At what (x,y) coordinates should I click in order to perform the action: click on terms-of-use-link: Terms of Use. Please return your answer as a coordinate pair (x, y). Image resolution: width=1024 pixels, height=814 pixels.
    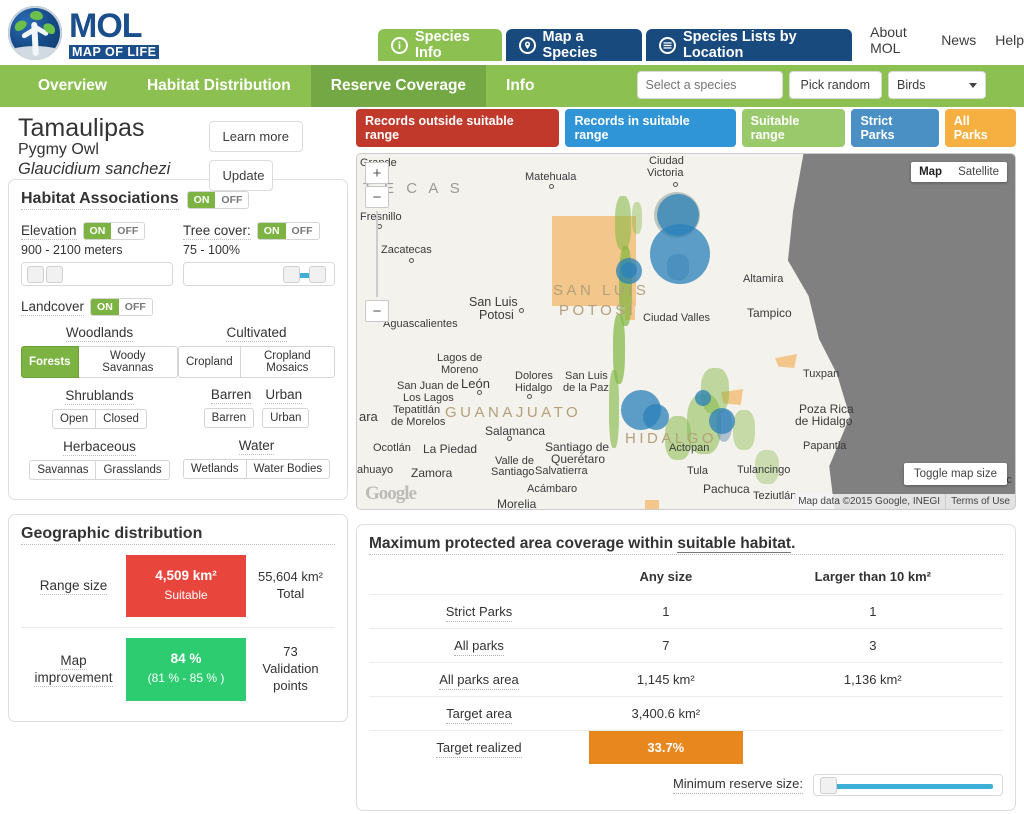
    Looking at the image, I should click on (980, 501).